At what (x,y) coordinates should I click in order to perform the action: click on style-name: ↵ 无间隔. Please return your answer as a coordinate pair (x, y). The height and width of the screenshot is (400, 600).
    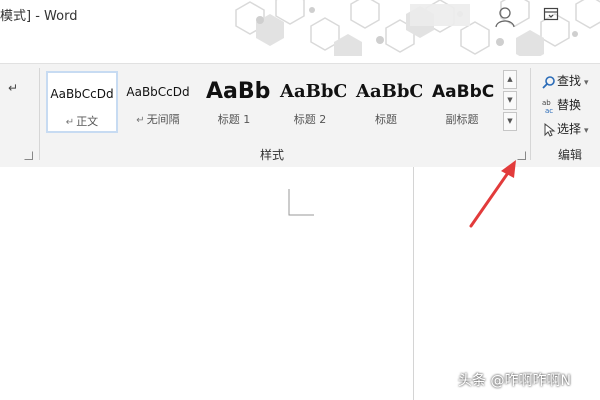
    Looking at the image, I should click on (158, 119).